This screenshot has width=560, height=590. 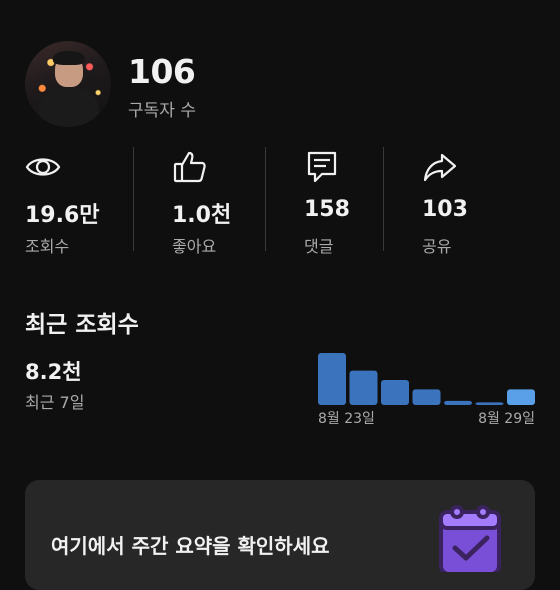 What do you see at coordinates (47, 246) in the screenshot?
I see `stat-views-label: 조회수` at bounding box center [47, 246].